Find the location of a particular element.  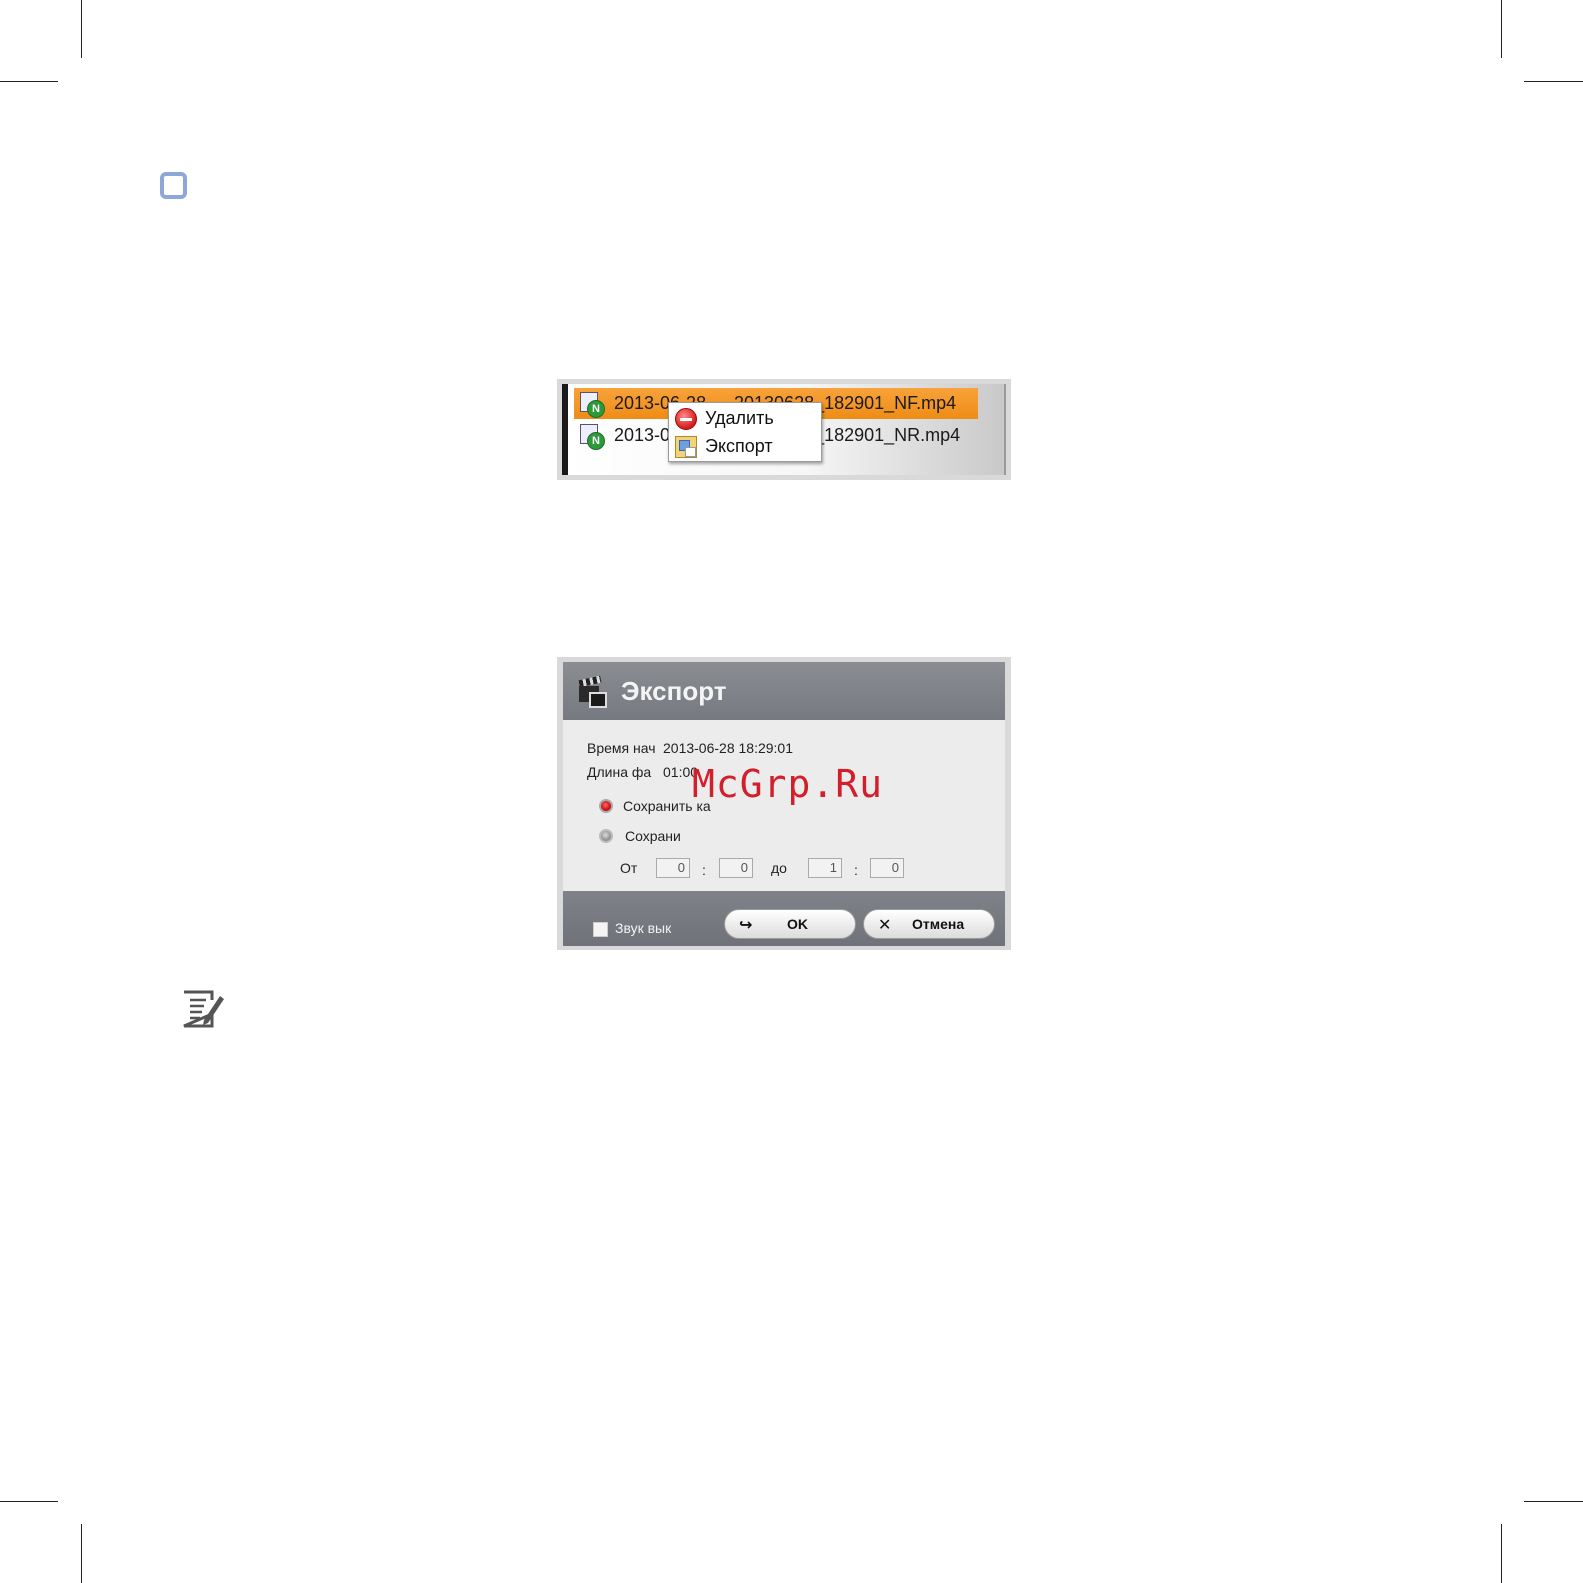

start-time-value: 2013-06-28 18:29:01 is located at coordinates (728, 748).